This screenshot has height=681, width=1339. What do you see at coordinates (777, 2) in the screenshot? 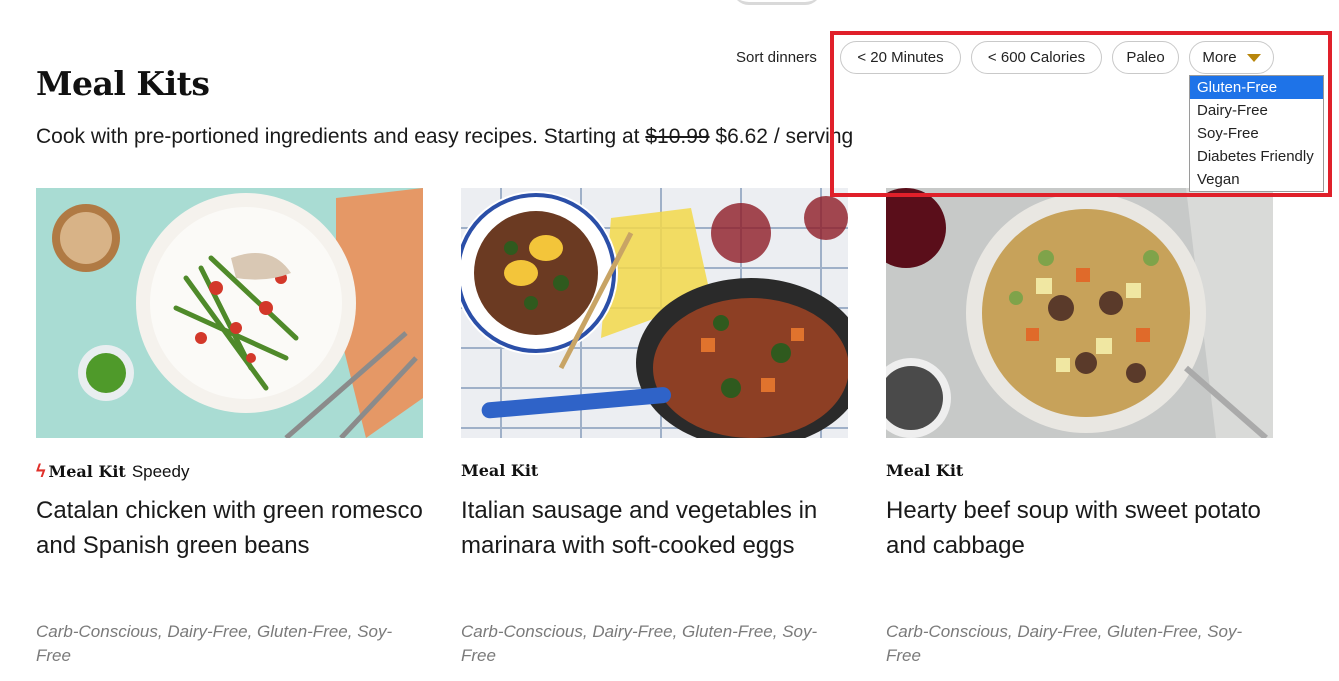
I see `header-decoration` at bounding box center [777, 2].